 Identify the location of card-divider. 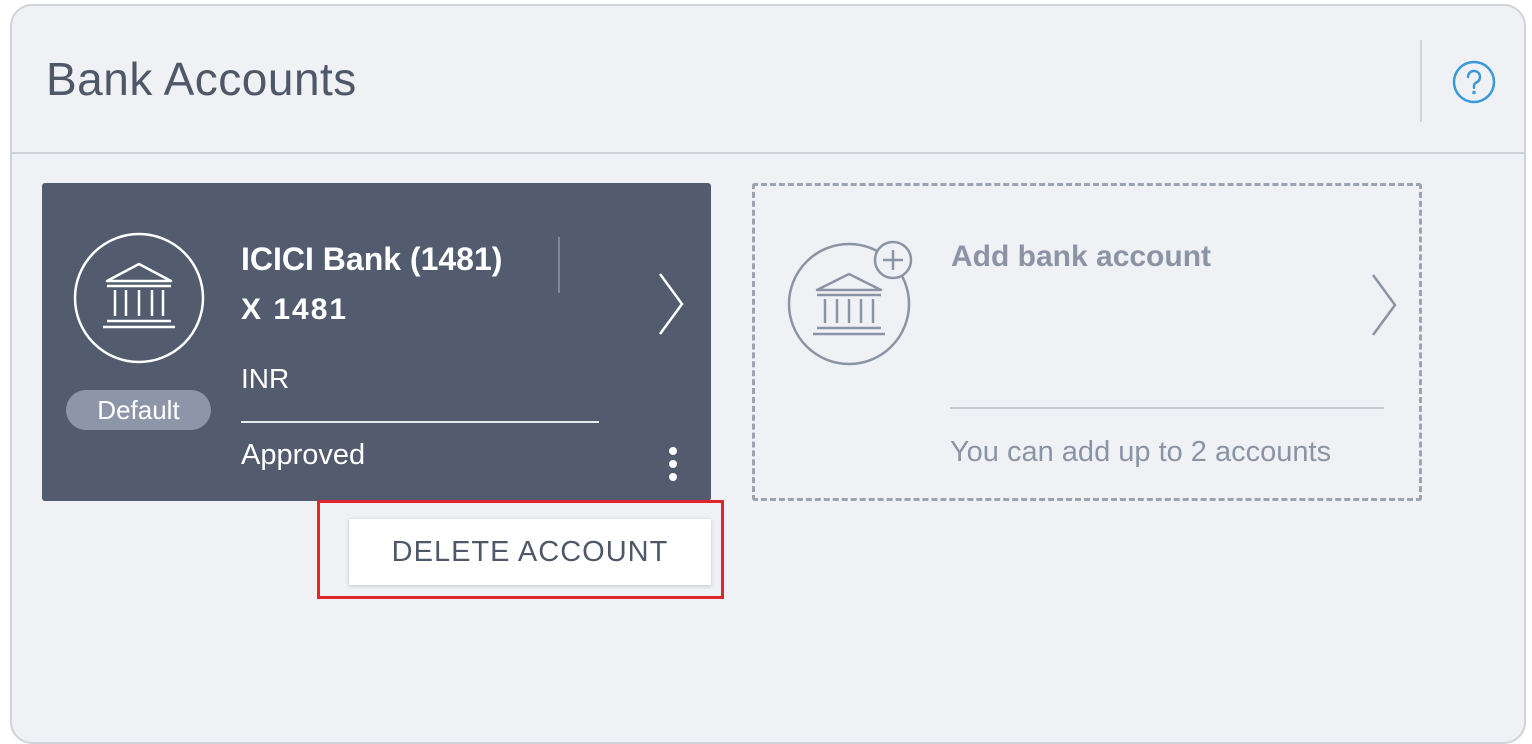
(559, 265).